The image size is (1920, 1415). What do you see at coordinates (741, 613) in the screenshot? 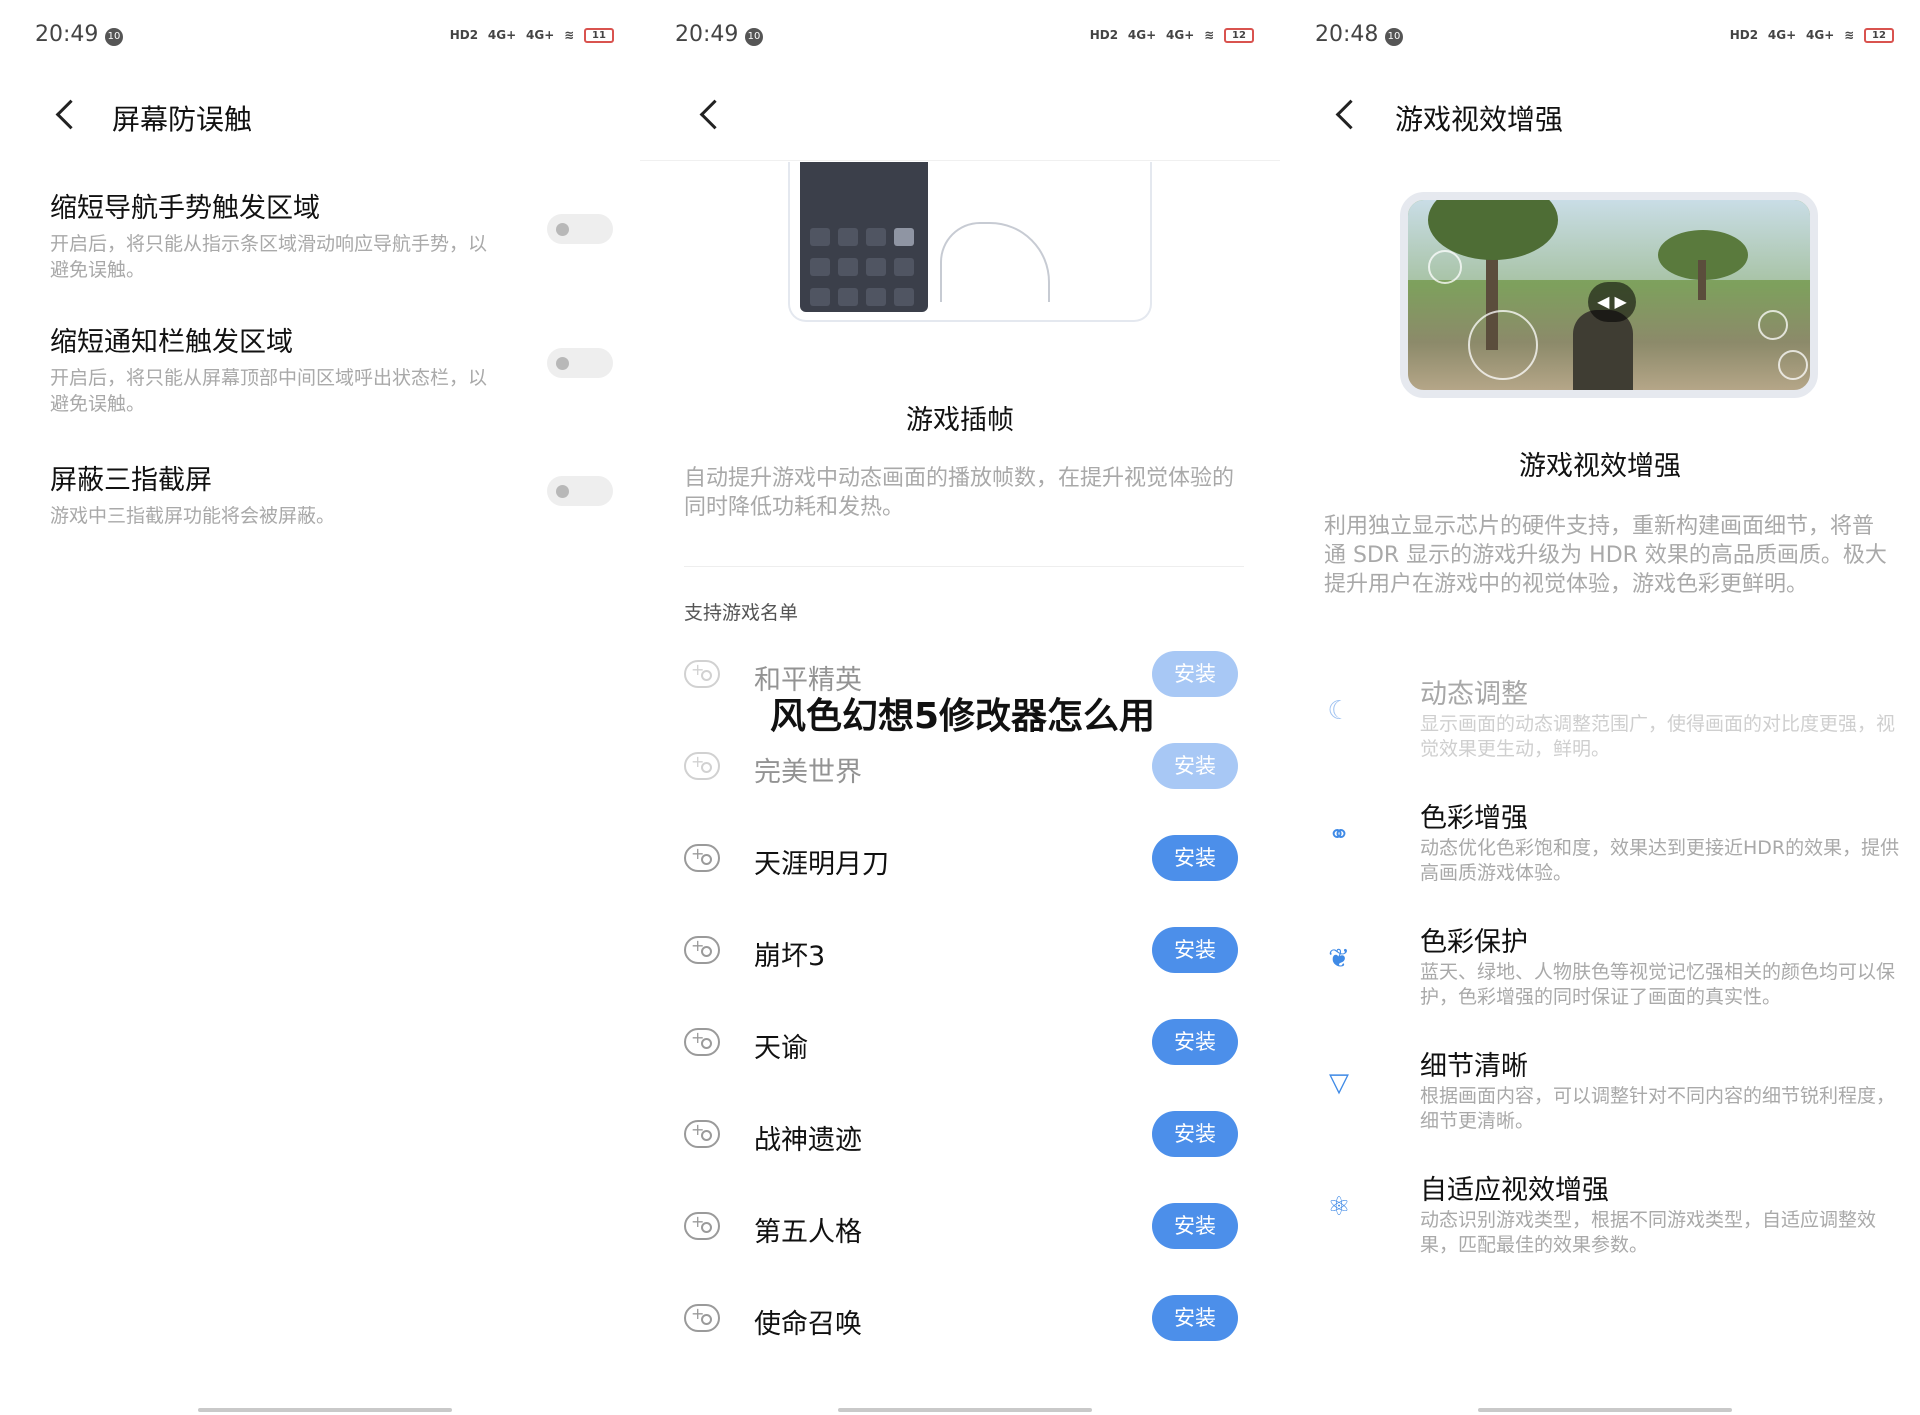
I see `section-label: 支持游戏名单` at bounding box center [741, 613].